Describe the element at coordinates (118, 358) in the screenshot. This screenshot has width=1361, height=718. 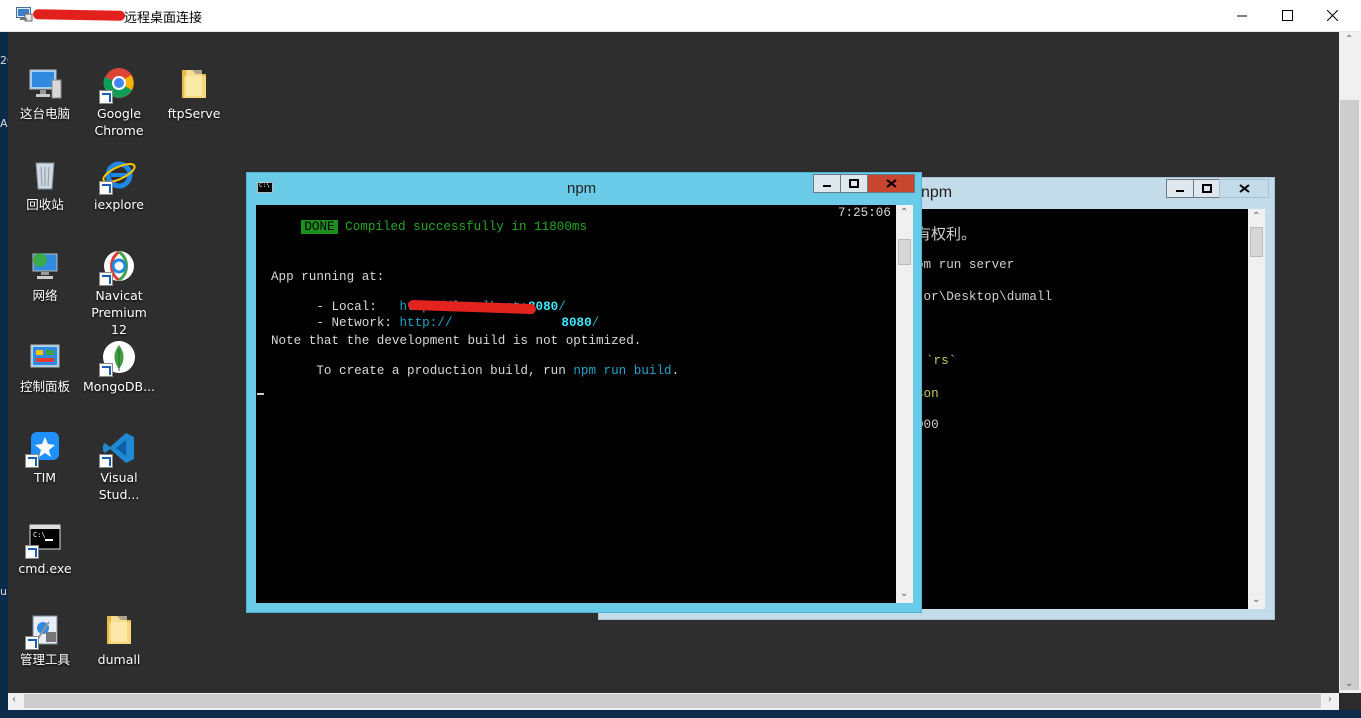
I see `mongodb-icon` at that location.